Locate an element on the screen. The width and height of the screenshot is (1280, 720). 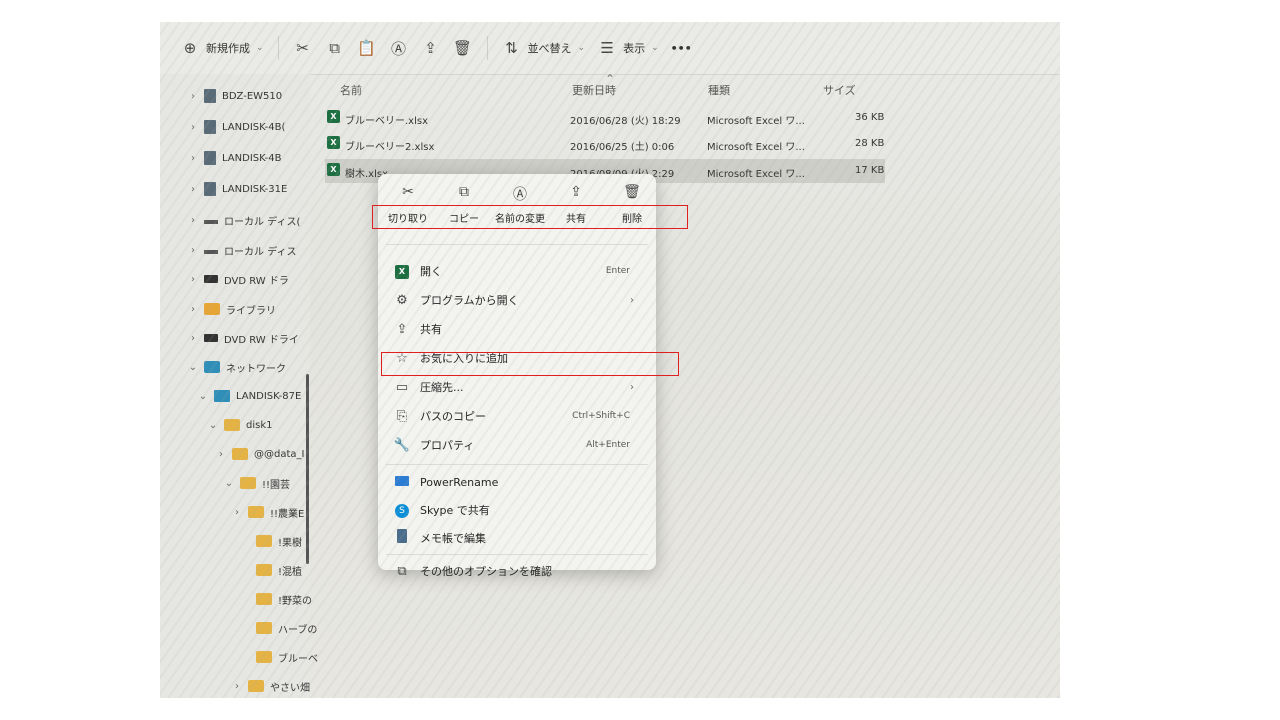
nav-item-label: disk1 is located at coordinates (259, 425).